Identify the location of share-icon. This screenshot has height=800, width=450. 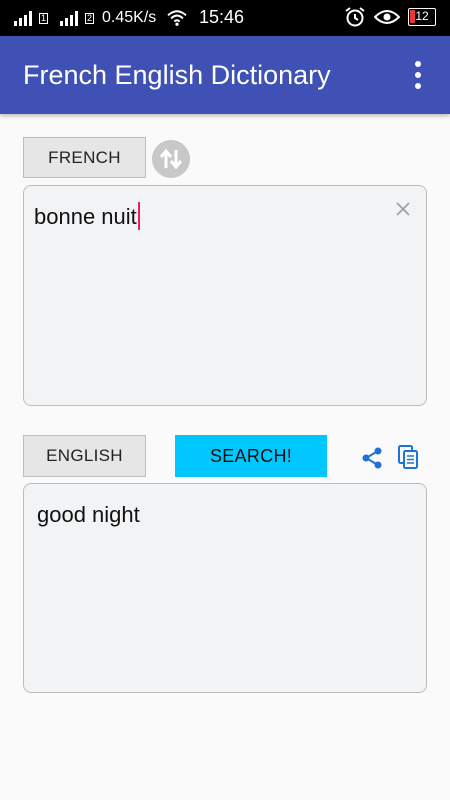
(372, 458).